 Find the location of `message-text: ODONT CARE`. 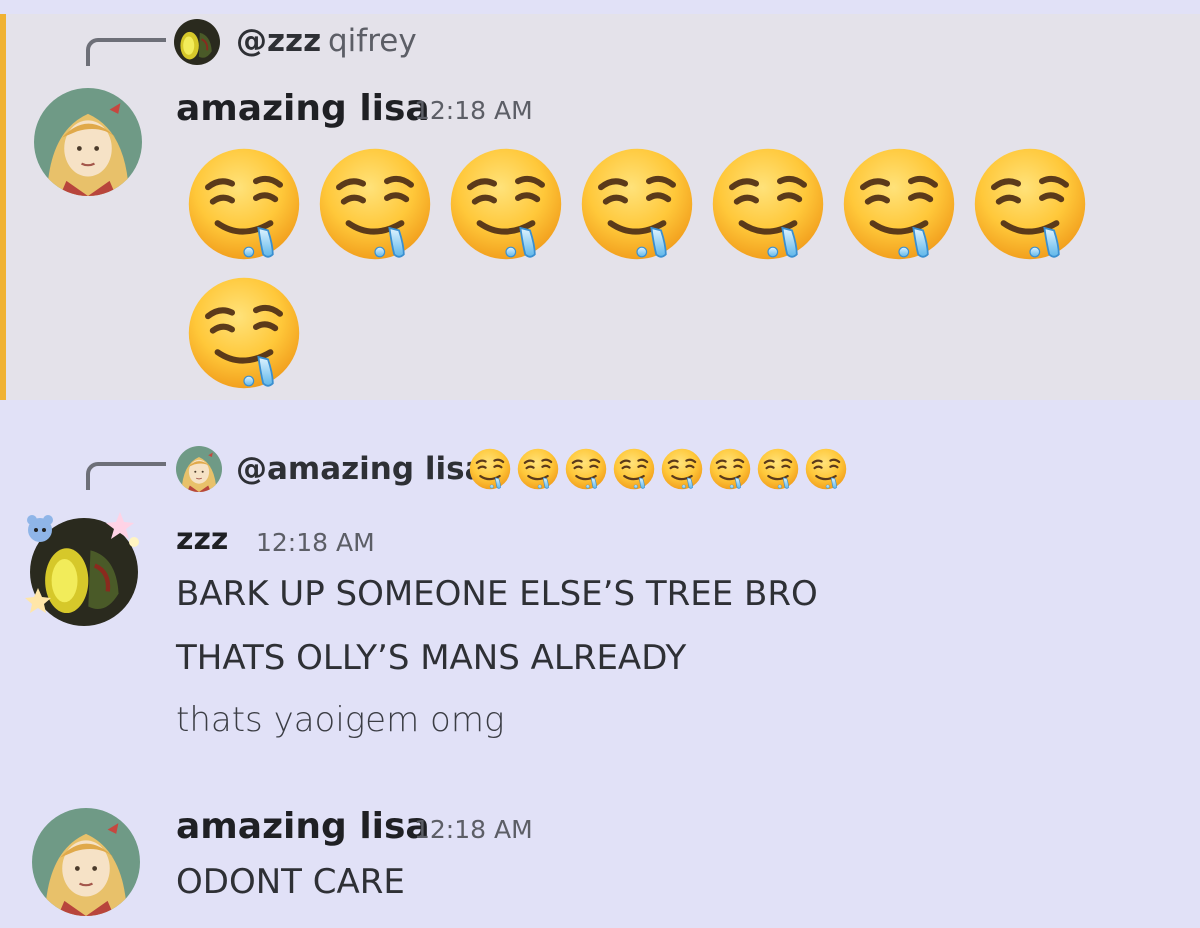

message-text: ODONT CARE is located at coordinates (290, 882).